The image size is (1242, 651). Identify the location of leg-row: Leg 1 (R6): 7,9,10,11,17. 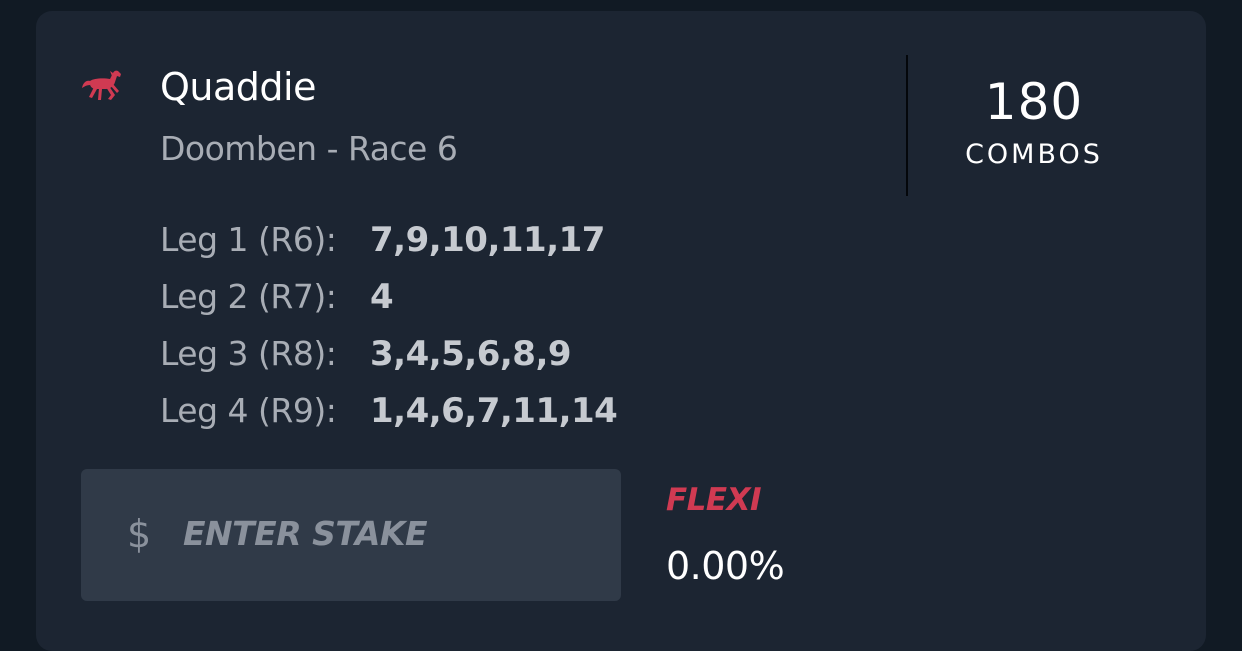
(388, 246).